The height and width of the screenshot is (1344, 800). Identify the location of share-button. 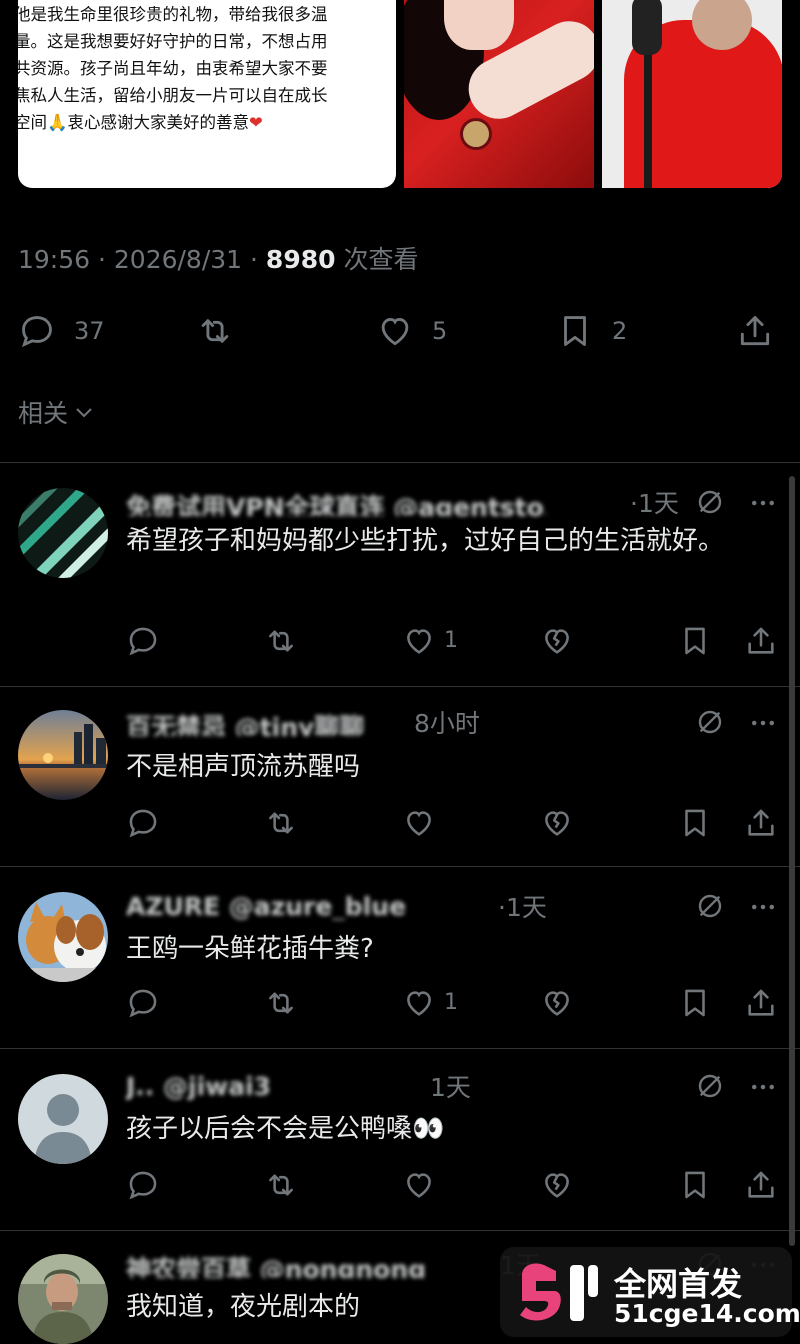
(755, 331).